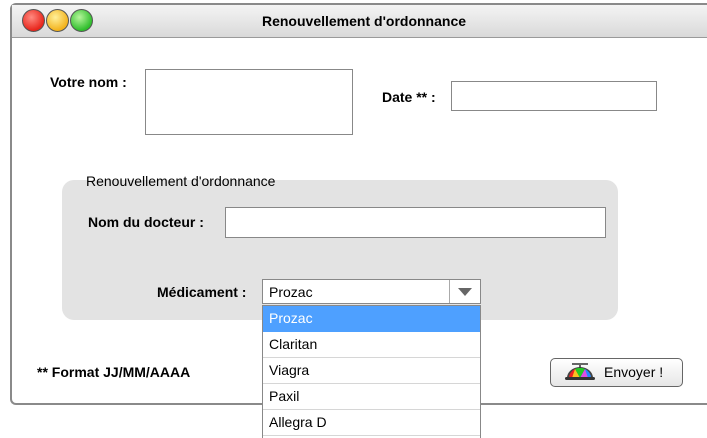  I want to click on medication-option: Viagra, so click(371, 371).